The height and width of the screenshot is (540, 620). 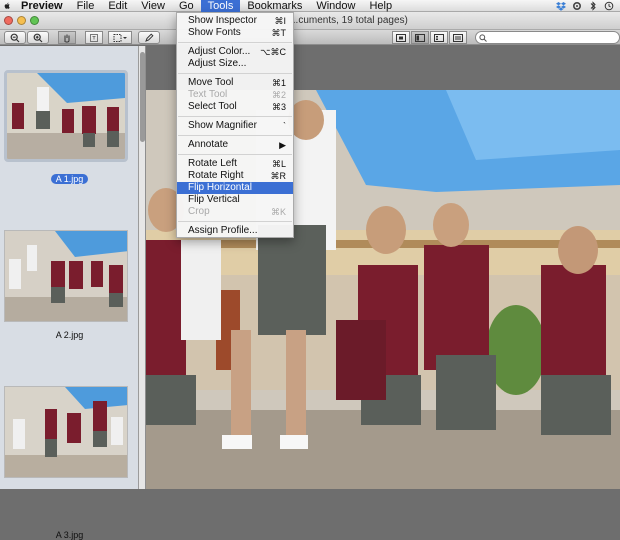 What do you see at coordinates (69, 335) in the screenshot?
I see `thumbnail-label-2: A 2.jpg` at bounding box center [69, 335].